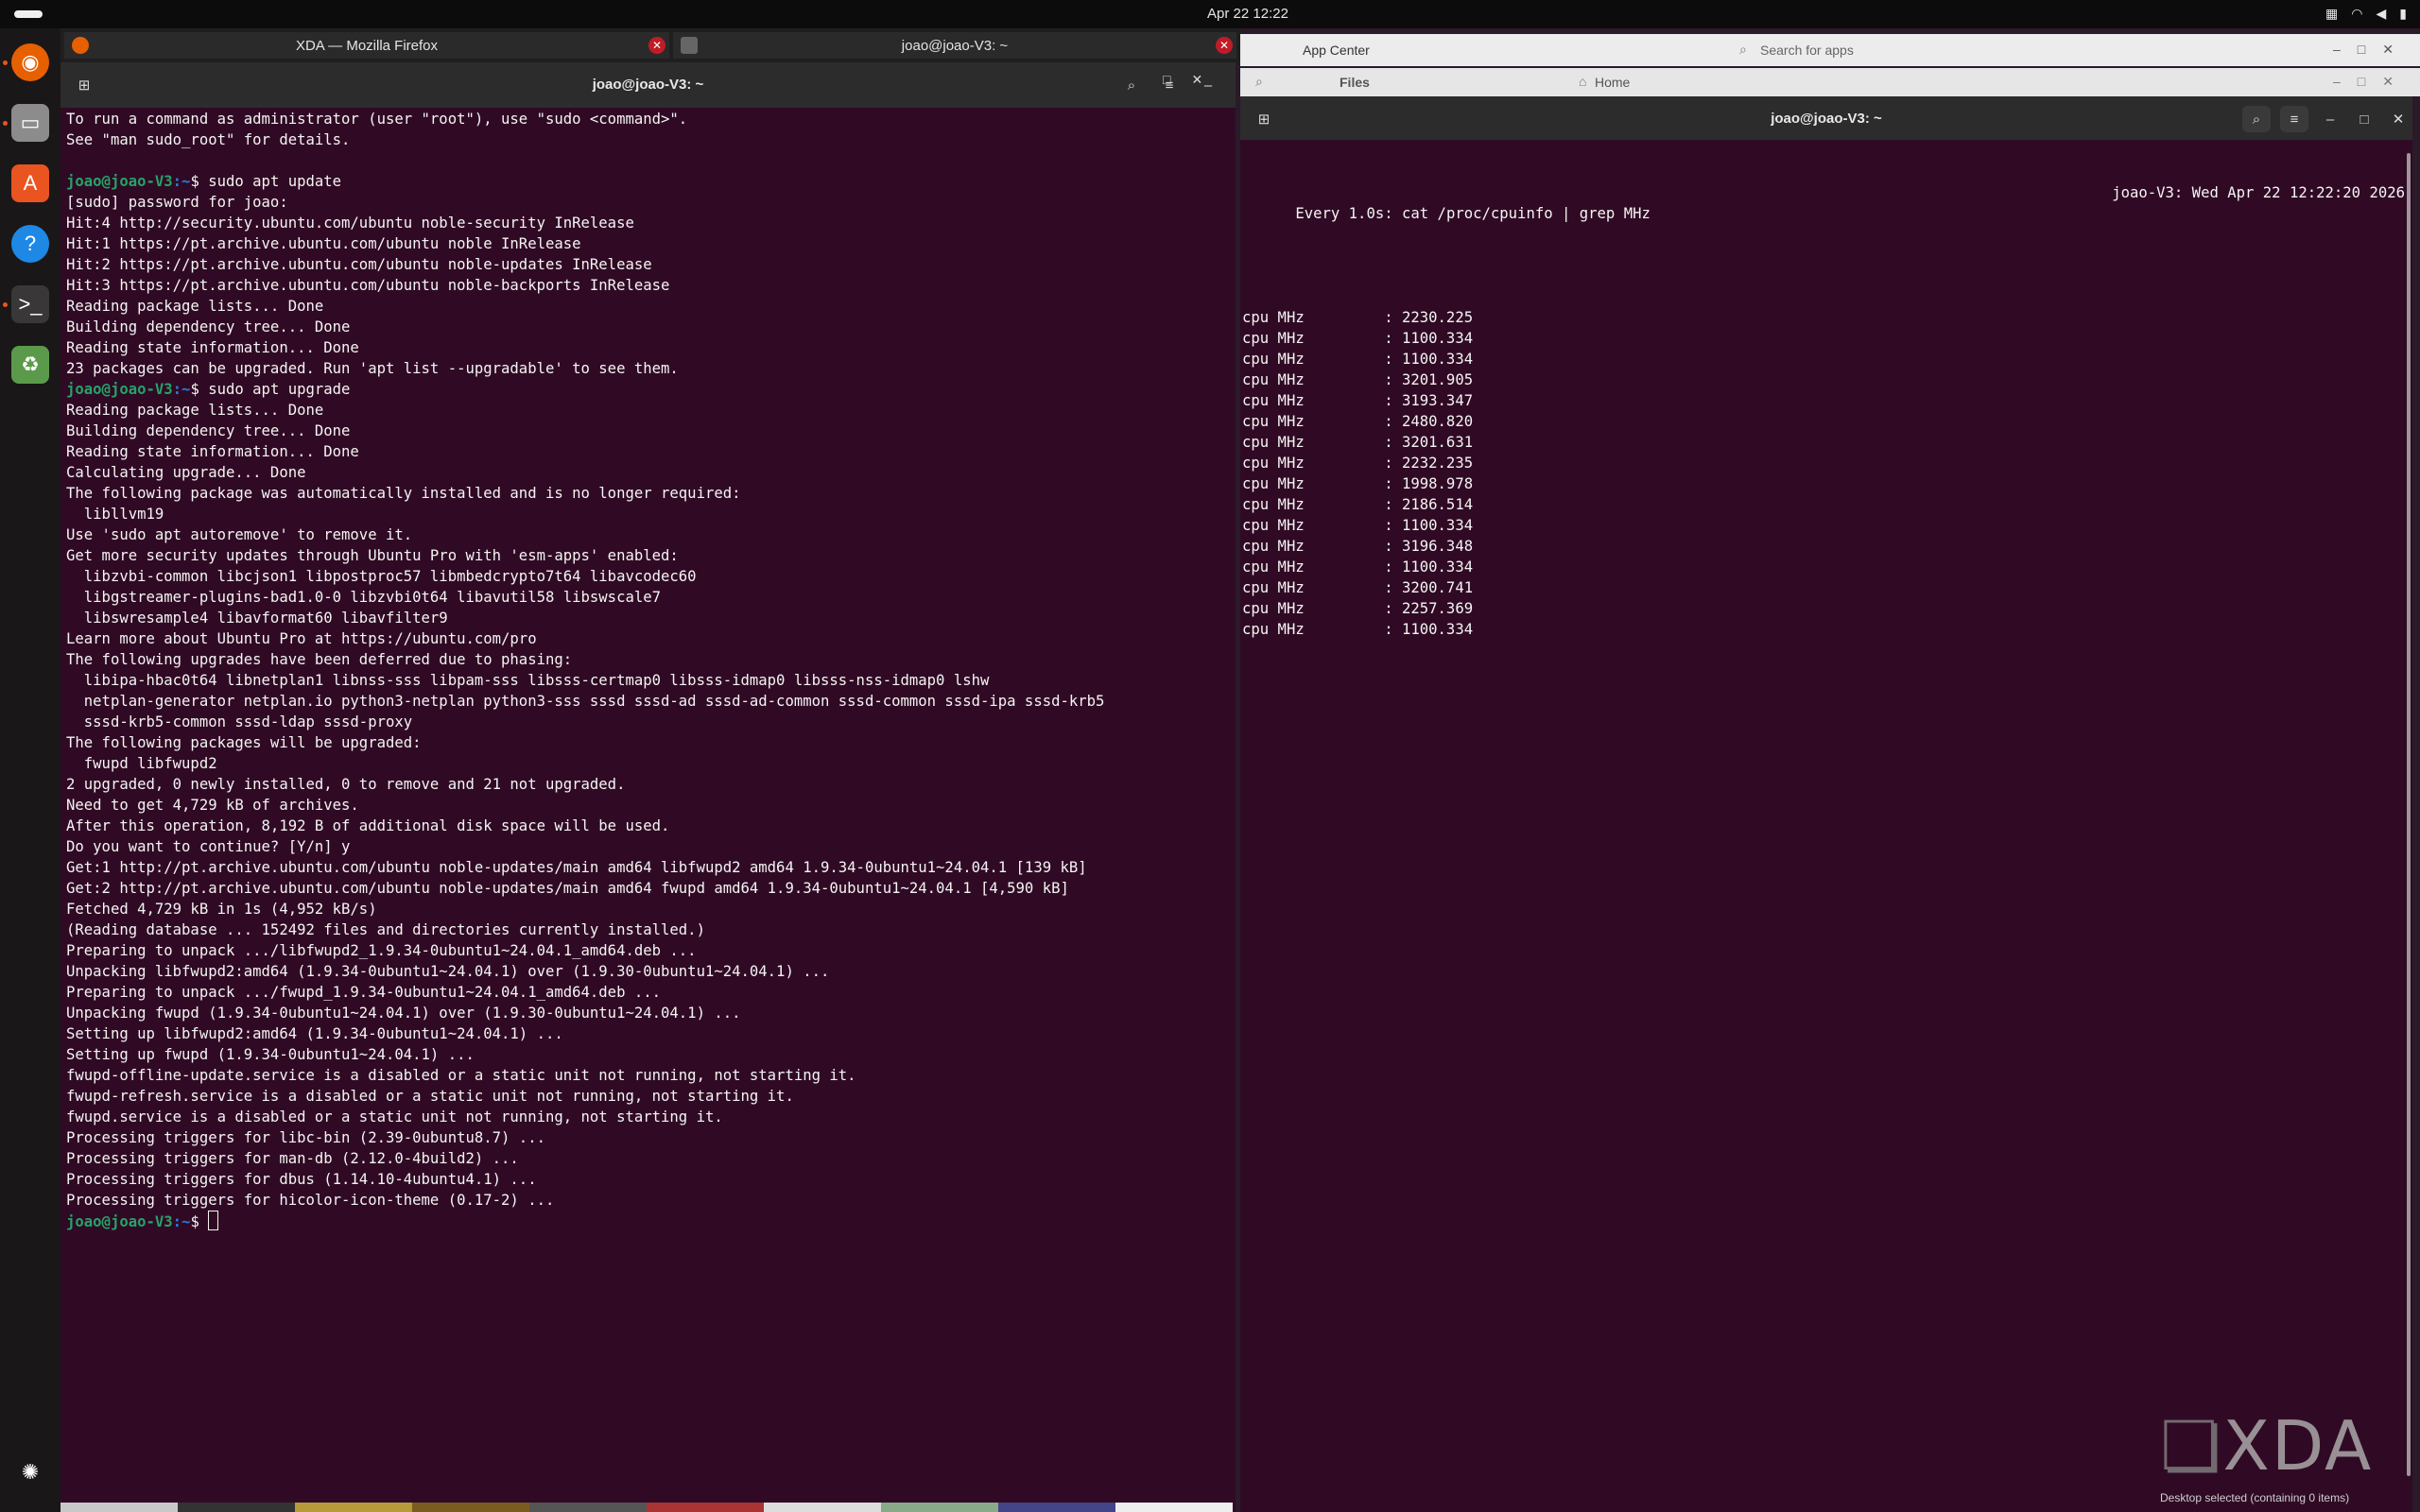  I want to click on text-cursor, so click(213, 1220).